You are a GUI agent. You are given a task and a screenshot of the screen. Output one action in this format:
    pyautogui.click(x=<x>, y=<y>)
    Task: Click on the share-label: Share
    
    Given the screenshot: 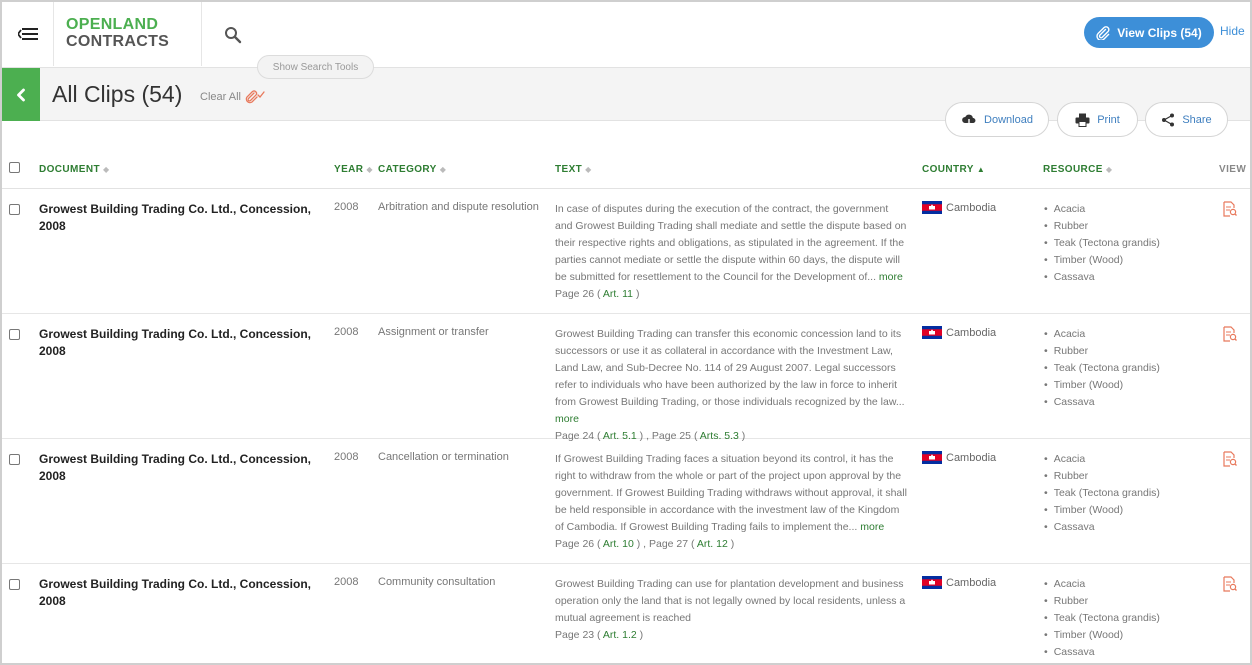 What is the action you would take?
    pyautogui.click(x=1197, y=119)
    